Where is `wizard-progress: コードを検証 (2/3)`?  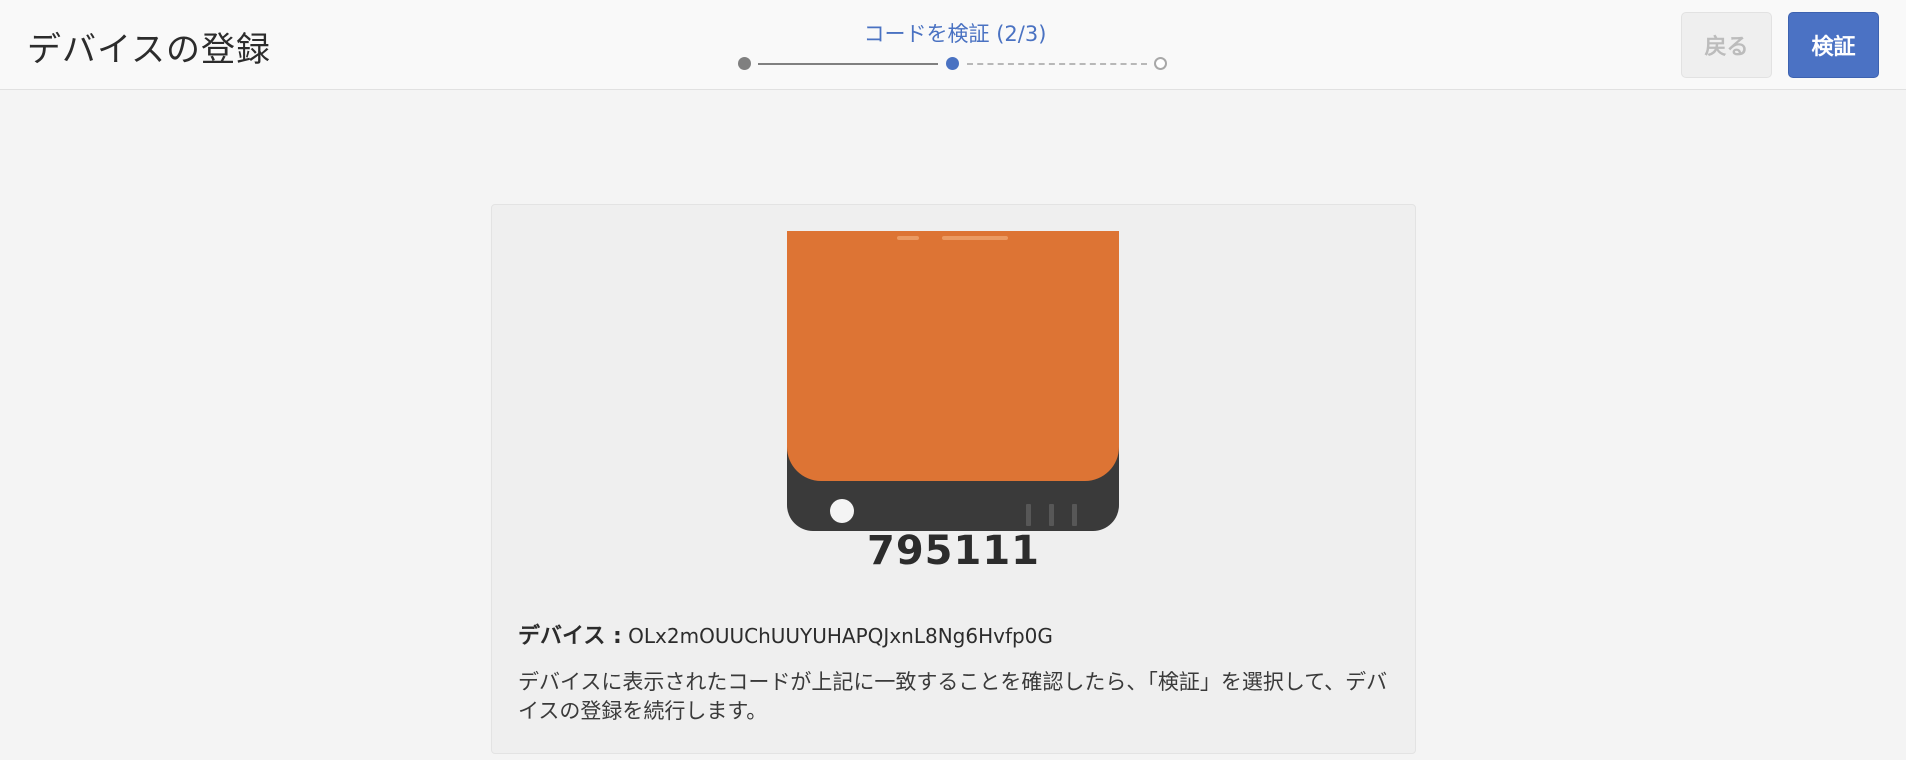
wizard-progress: コードを検証 (2/3) is located at coordinates (955, 46).